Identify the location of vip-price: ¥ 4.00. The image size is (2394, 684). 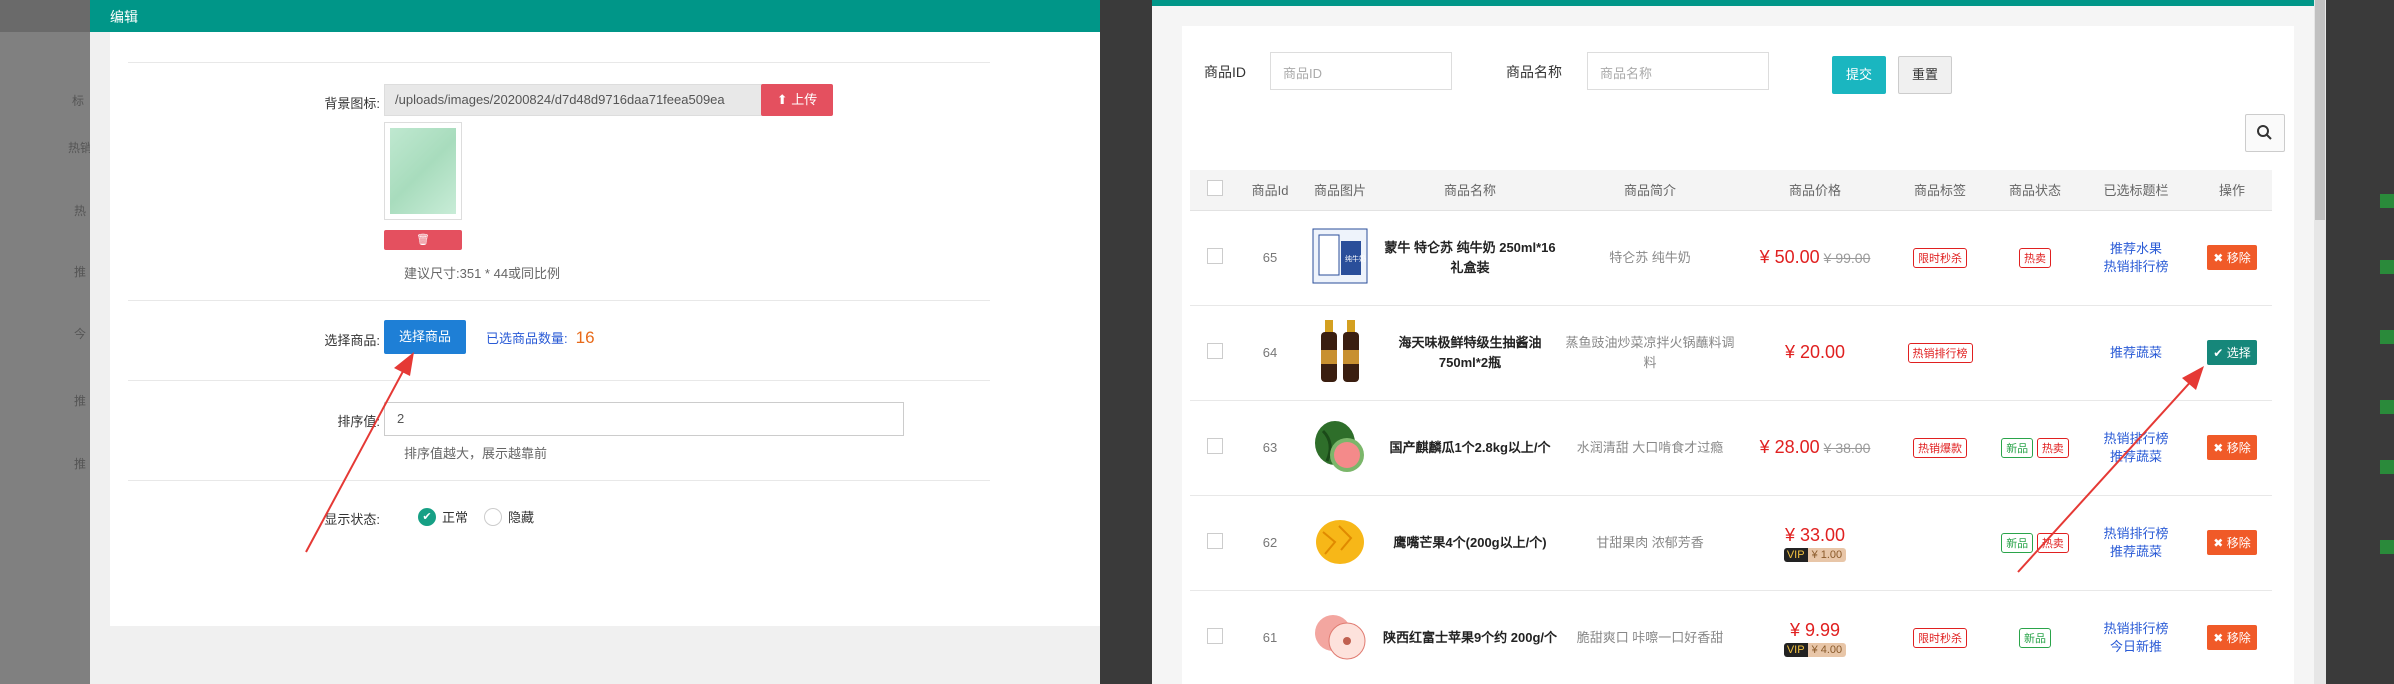
(1827, 649).